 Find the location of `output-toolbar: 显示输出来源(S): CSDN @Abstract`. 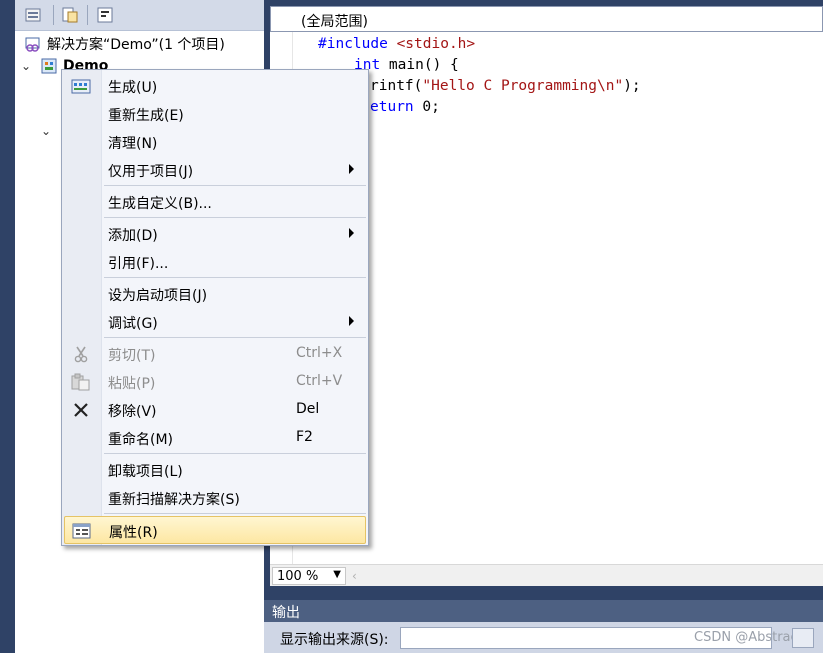

output-toolbar: 显示输出来源(S): CSDN @Abstract is located at coordinates (543, 637).